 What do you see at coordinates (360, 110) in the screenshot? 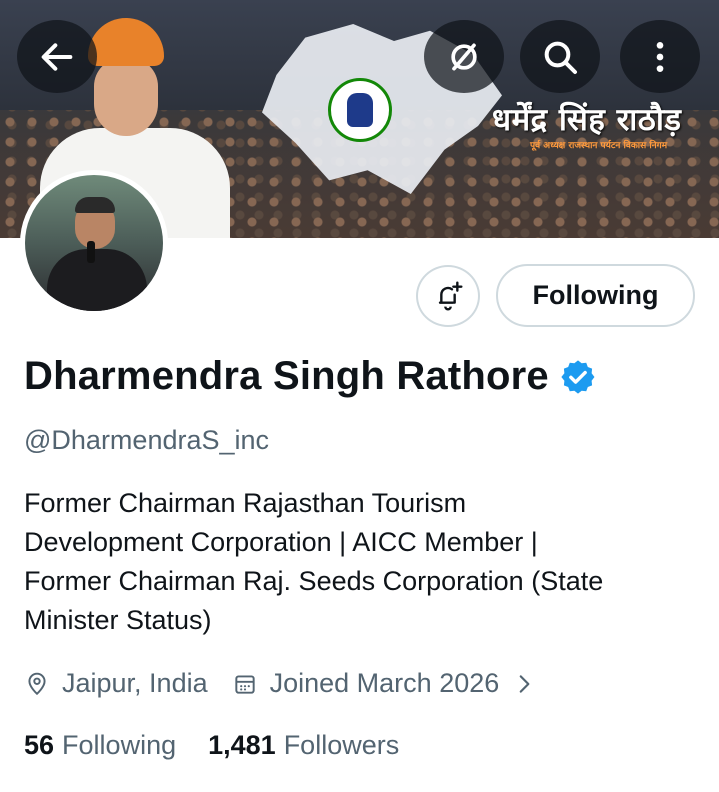
I see `party-logo` at bounding box center [360, 110].